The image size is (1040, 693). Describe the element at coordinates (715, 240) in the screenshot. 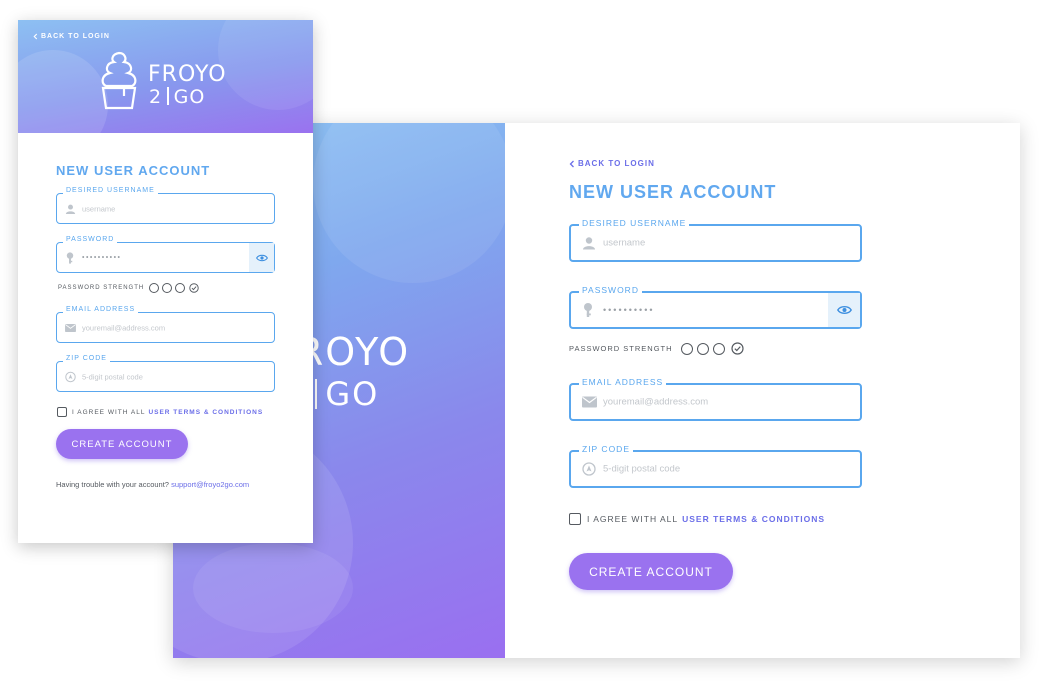

I see `username-field: DESIRED USERNAME username` at that location.